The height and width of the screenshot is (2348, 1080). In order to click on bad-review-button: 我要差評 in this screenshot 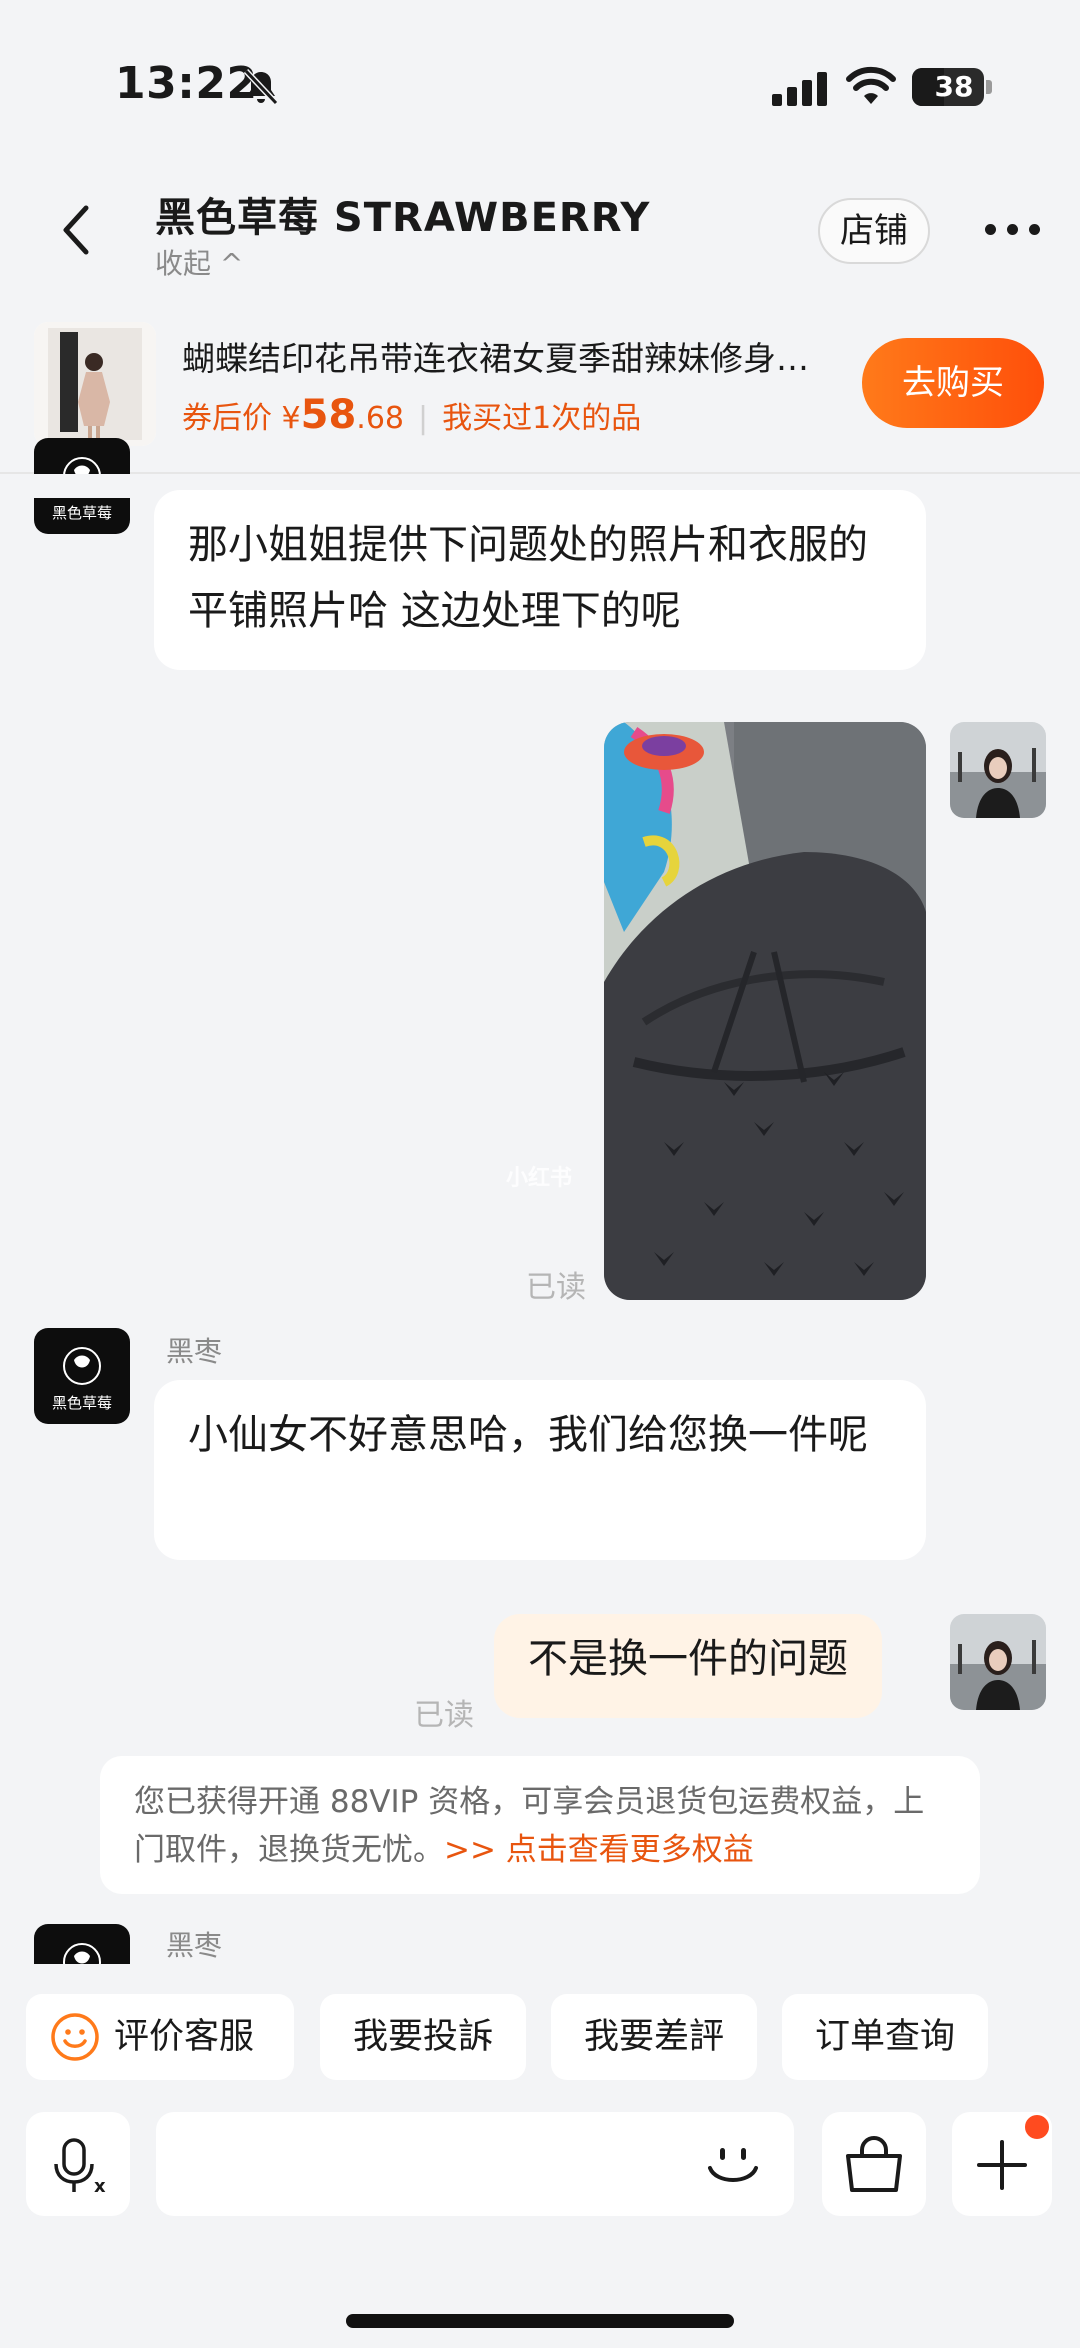, I will do `click(654, 2037)`.